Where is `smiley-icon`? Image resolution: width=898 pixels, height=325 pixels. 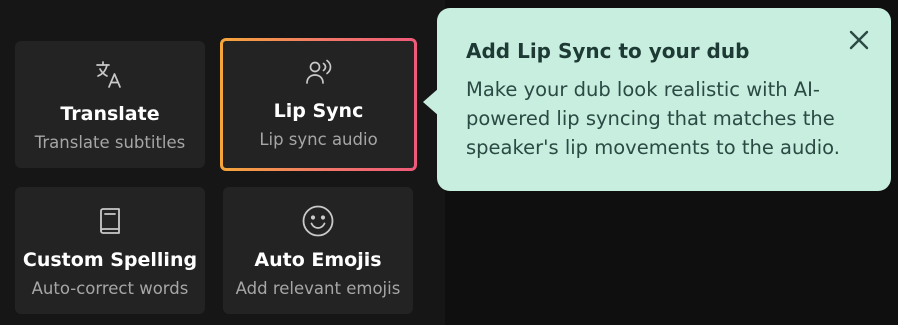
smiley-icon is located at coordinates (318, 221).